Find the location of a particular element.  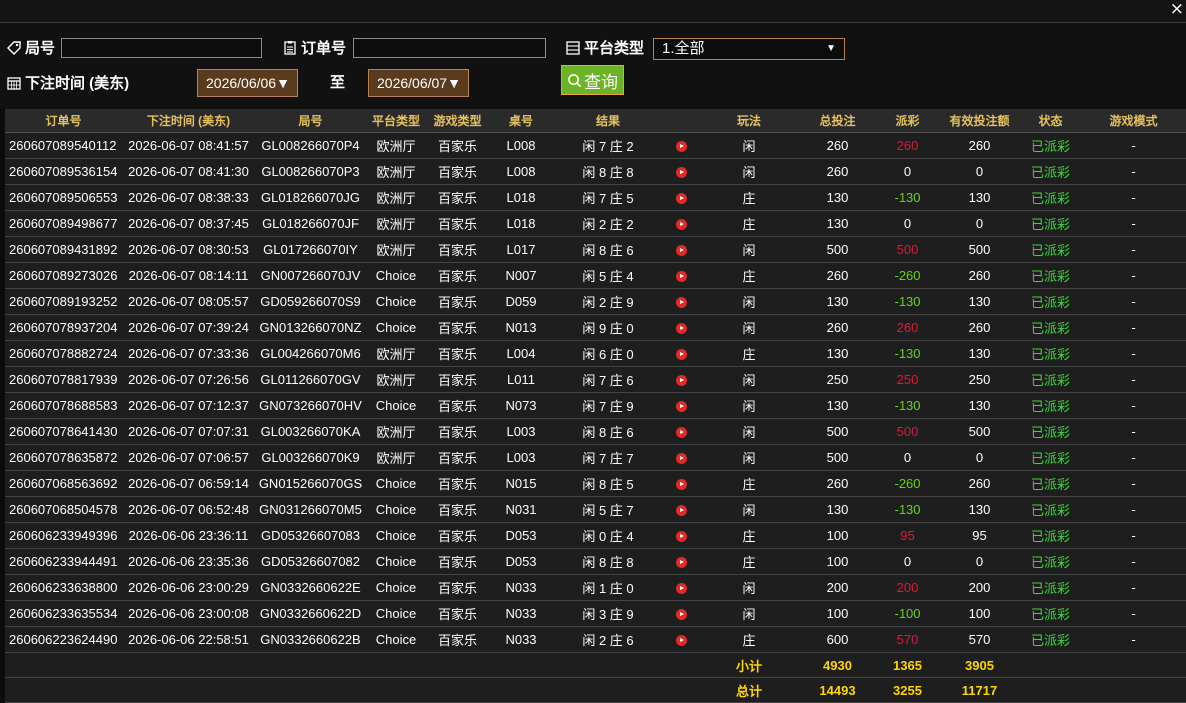

round-label-text: 局号 is located at coordinates (40, 48).